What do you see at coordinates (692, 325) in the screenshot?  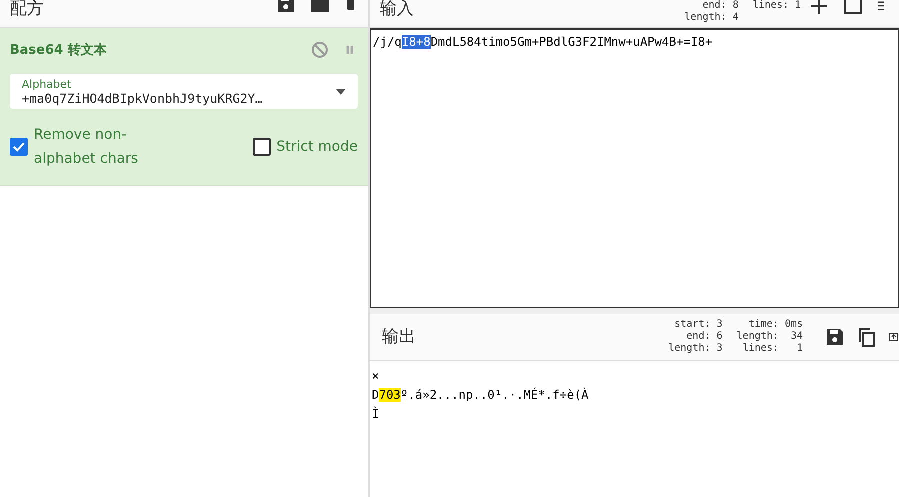 I see `stat-label: start:` at bounding box center [692, 325].